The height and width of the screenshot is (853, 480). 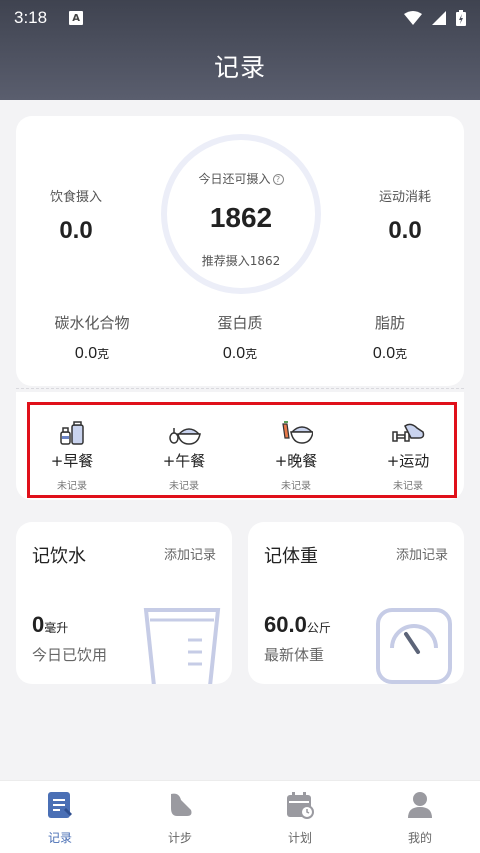 I want to click on notification-icon: A, so click(x=76, y=18).